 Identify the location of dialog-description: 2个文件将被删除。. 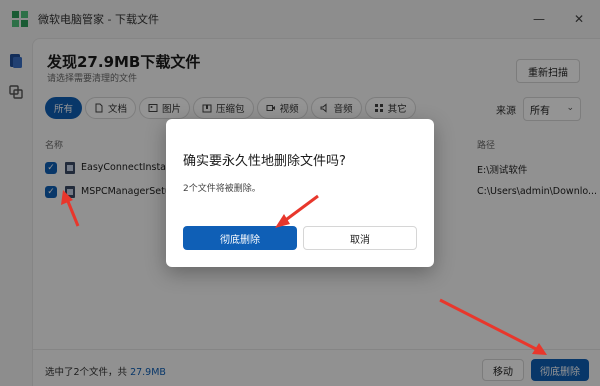
(222, 189).